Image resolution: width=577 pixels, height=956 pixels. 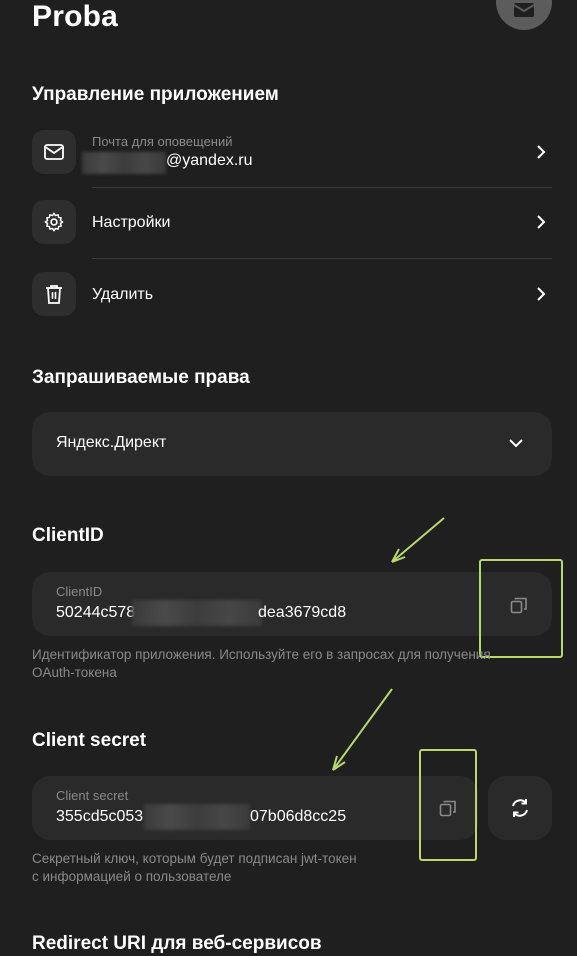 What do you see at coordinates (197, 613) in the screenshot?
I see `redacted-client-id-part` at bounding box center [197, 613].